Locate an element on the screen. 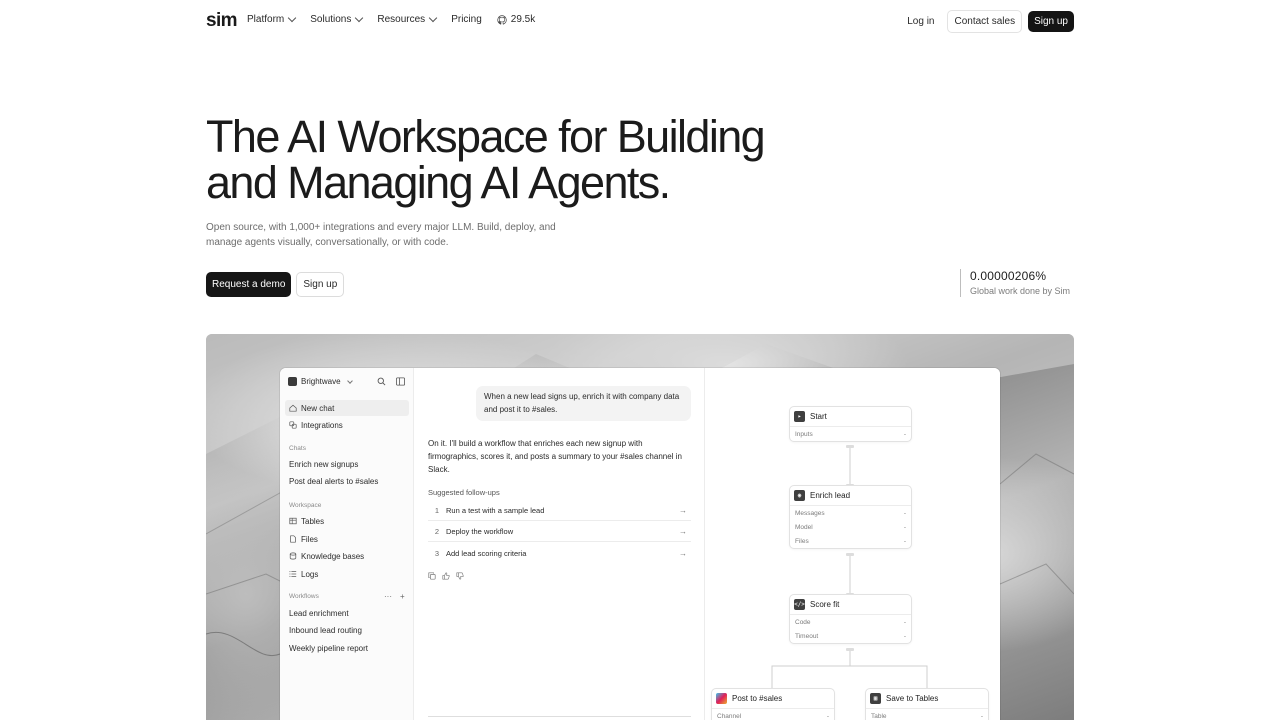 The height and width of the screenshot is (720, 1280). search-icon is located at coordinates (381, 381).